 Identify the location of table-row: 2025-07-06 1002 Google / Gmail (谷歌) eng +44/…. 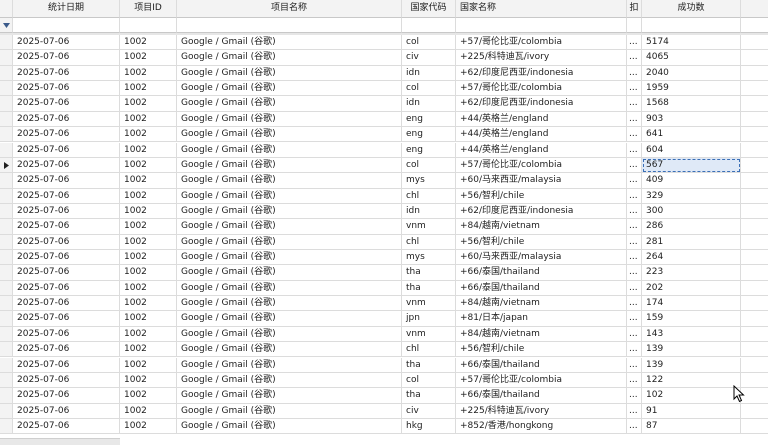
(384, 119).